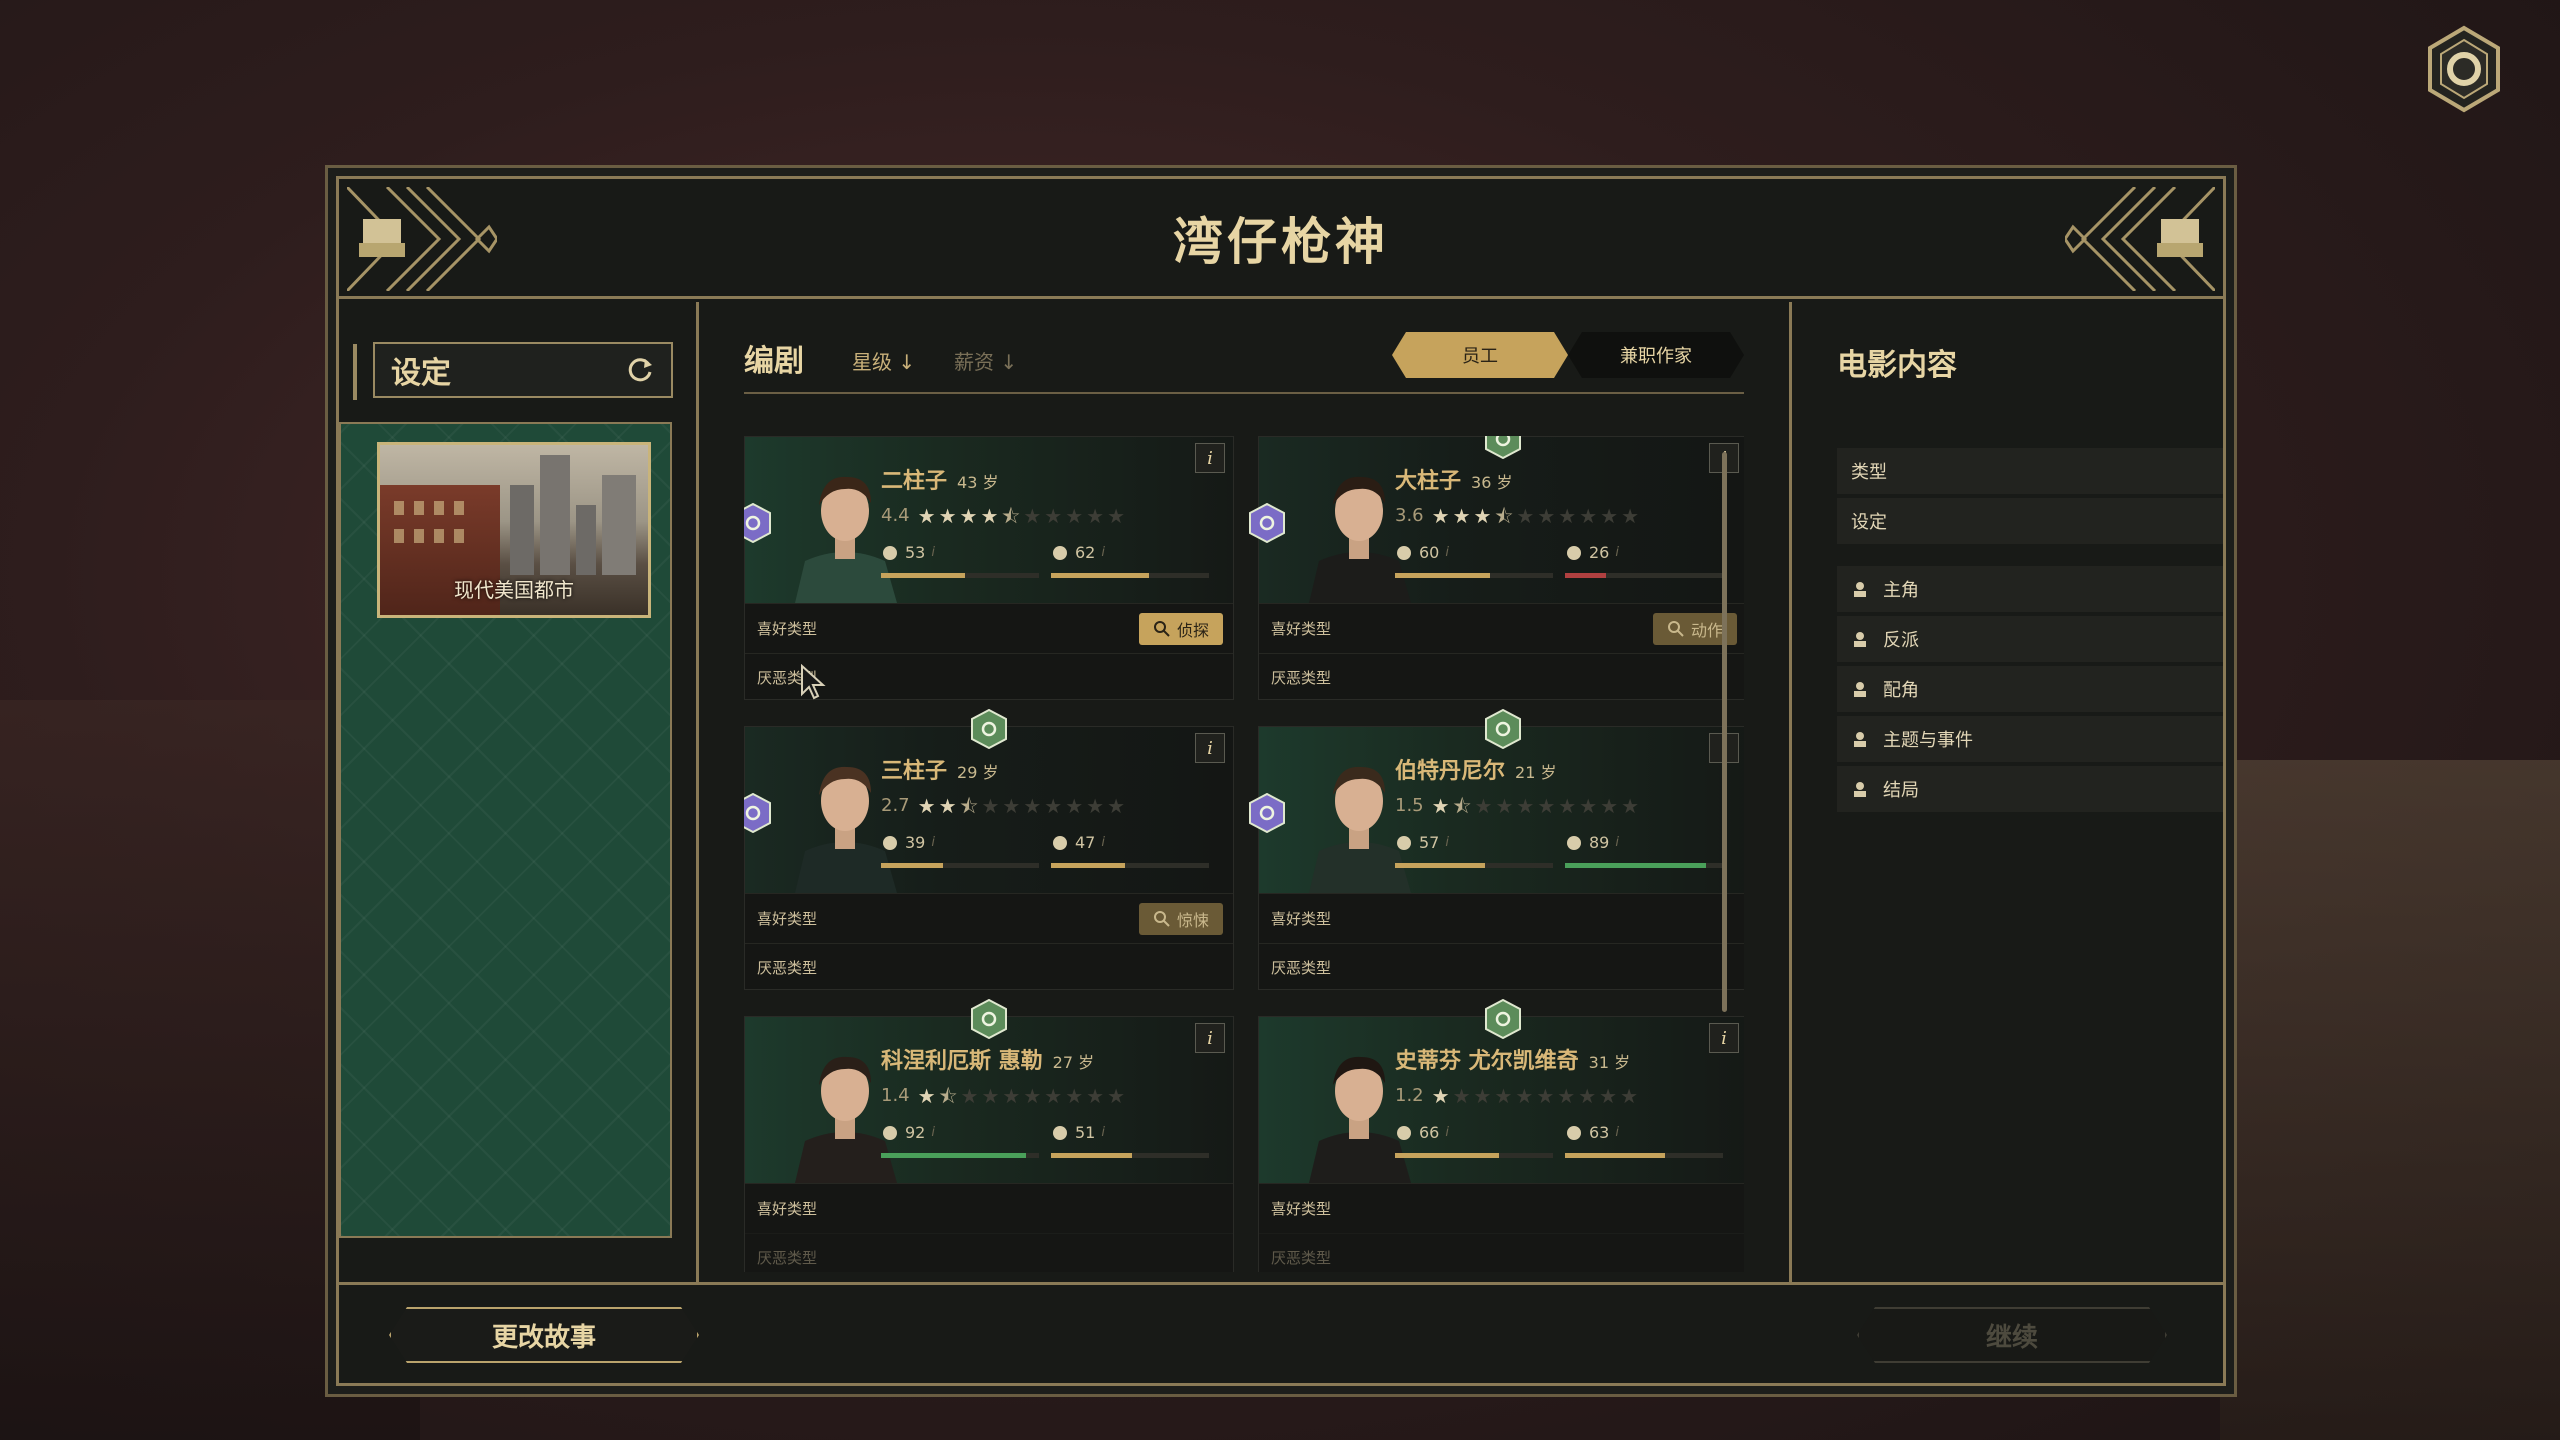 Image resolution: width=2560 pixels, height=1440 pixels. What do you see at coordinates (1599, 842) in the screenshot?
I see `stat-value: 89` at bounding box center [1599, 842].